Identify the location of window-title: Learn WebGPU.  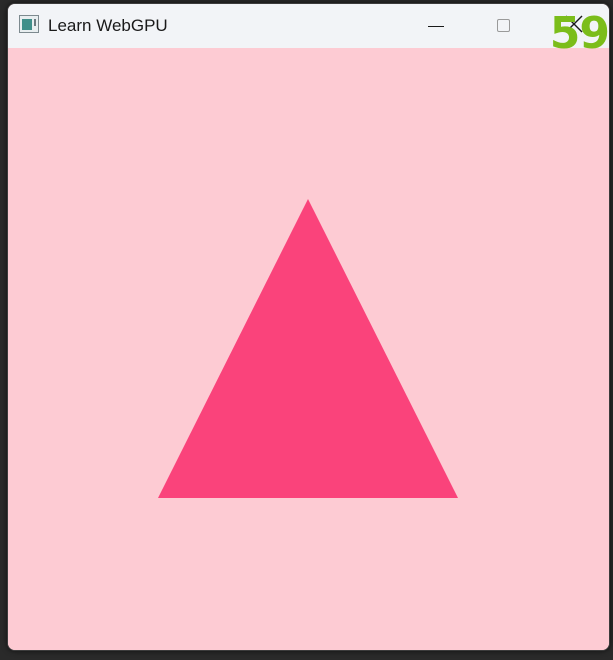
(108, 25).